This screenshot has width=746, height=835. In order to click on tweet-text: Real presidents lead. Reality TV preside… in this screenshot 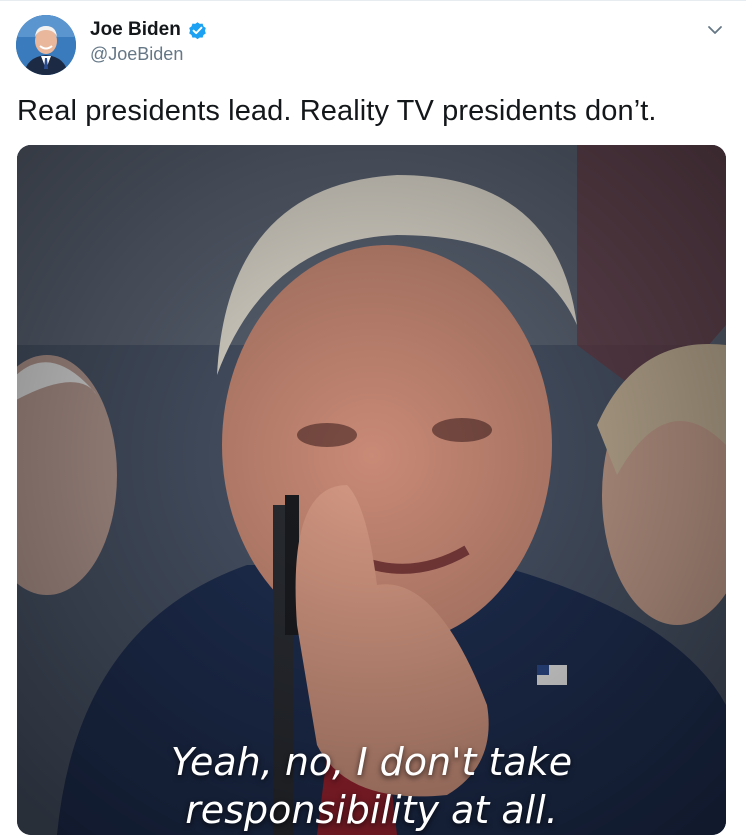, I will do `click(337, 111)`.